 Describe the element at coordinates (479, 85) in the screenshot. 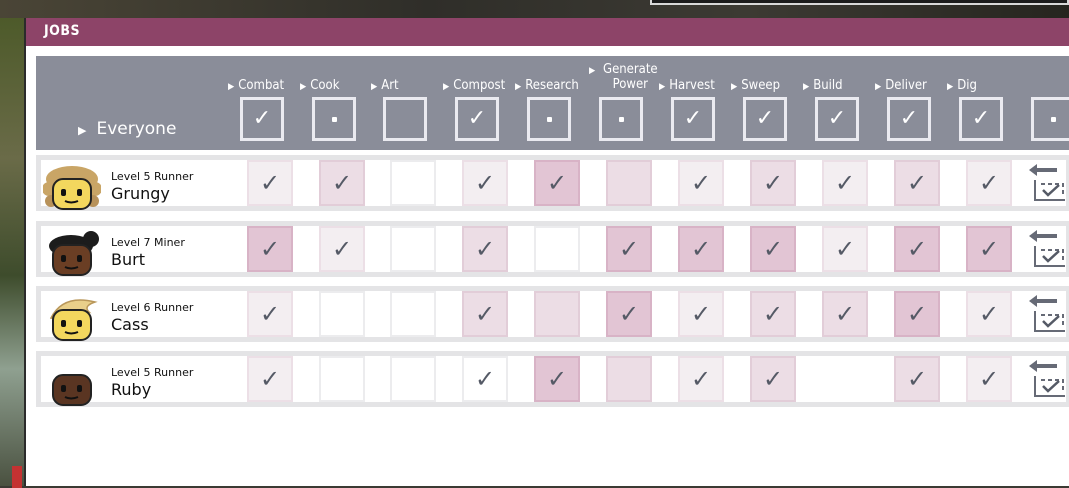

I see `column-header-label: Compost` at that location.